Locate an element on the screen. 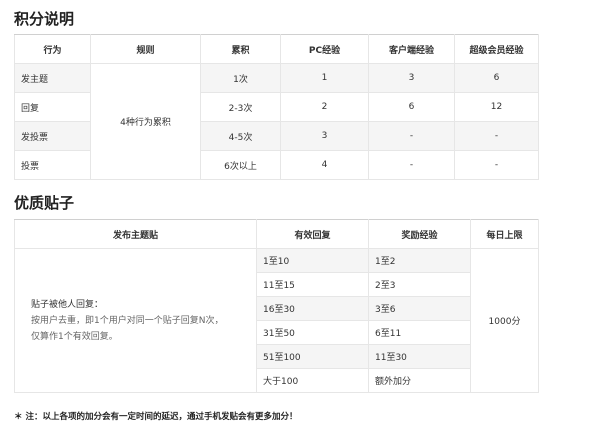  reward-cell: 2至3 is located at coordinates (419, 284).